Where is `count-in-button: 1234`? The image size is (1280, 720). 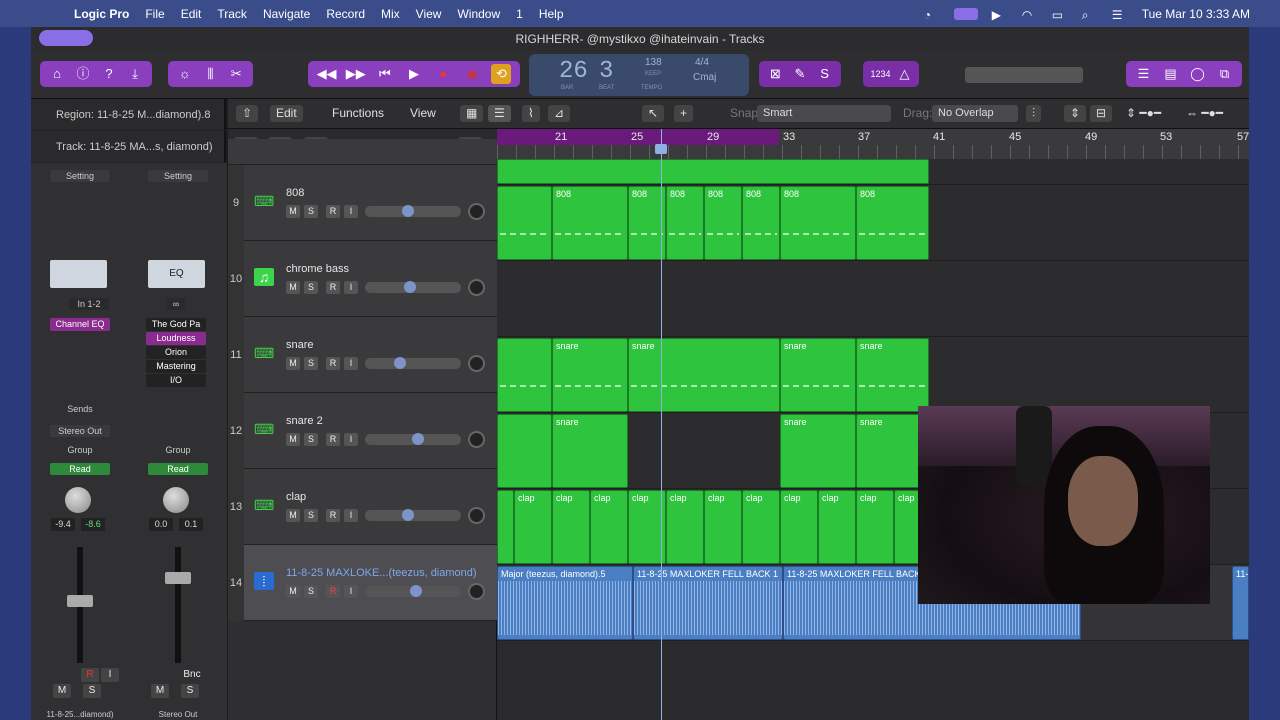 count-in-button: 1234 is located at coordinates (881, 74).